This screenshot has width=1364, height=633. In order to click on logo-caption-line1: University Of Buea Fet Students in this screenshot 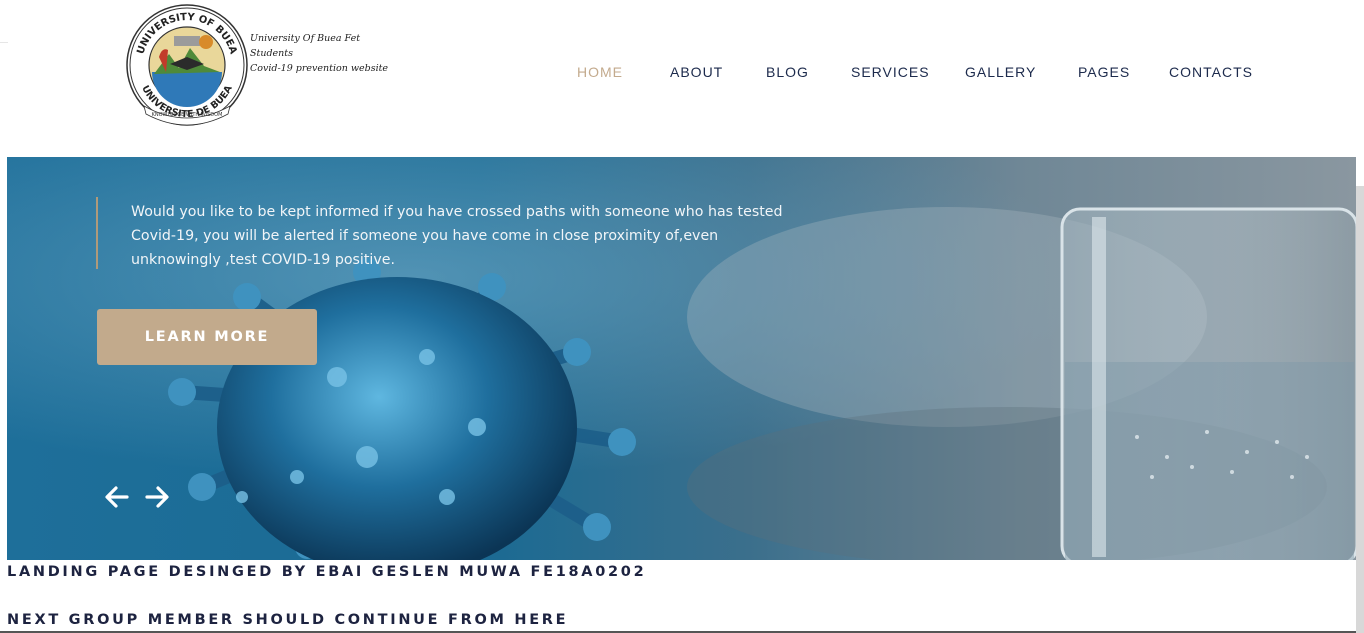, I will do `click(305, 46)`.